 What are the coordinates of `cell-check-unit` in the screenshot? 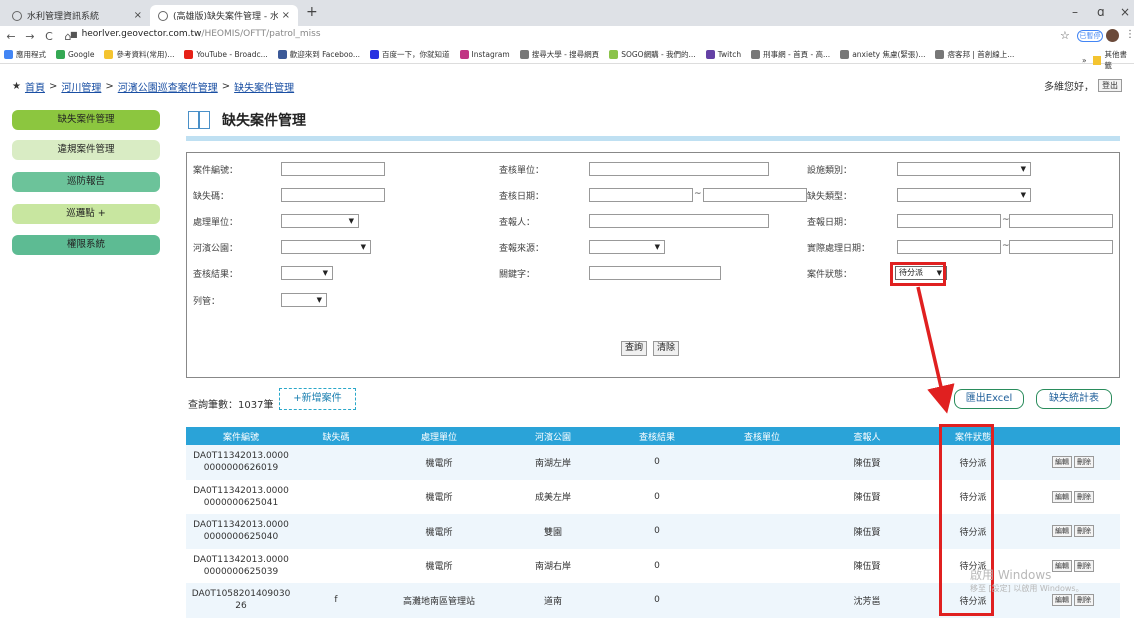 It's located at (762, 600).